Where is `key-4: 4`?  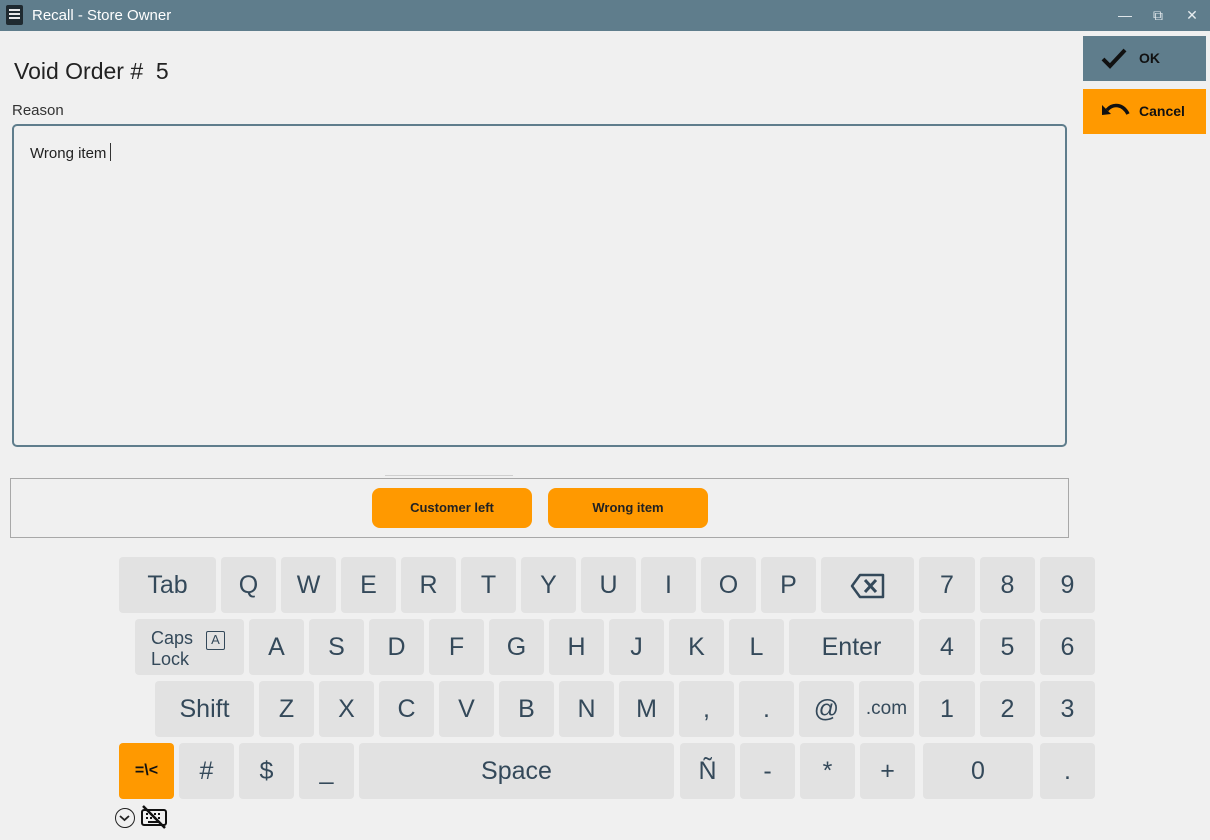 key-4: 4 is located at coordinates (947, 647).